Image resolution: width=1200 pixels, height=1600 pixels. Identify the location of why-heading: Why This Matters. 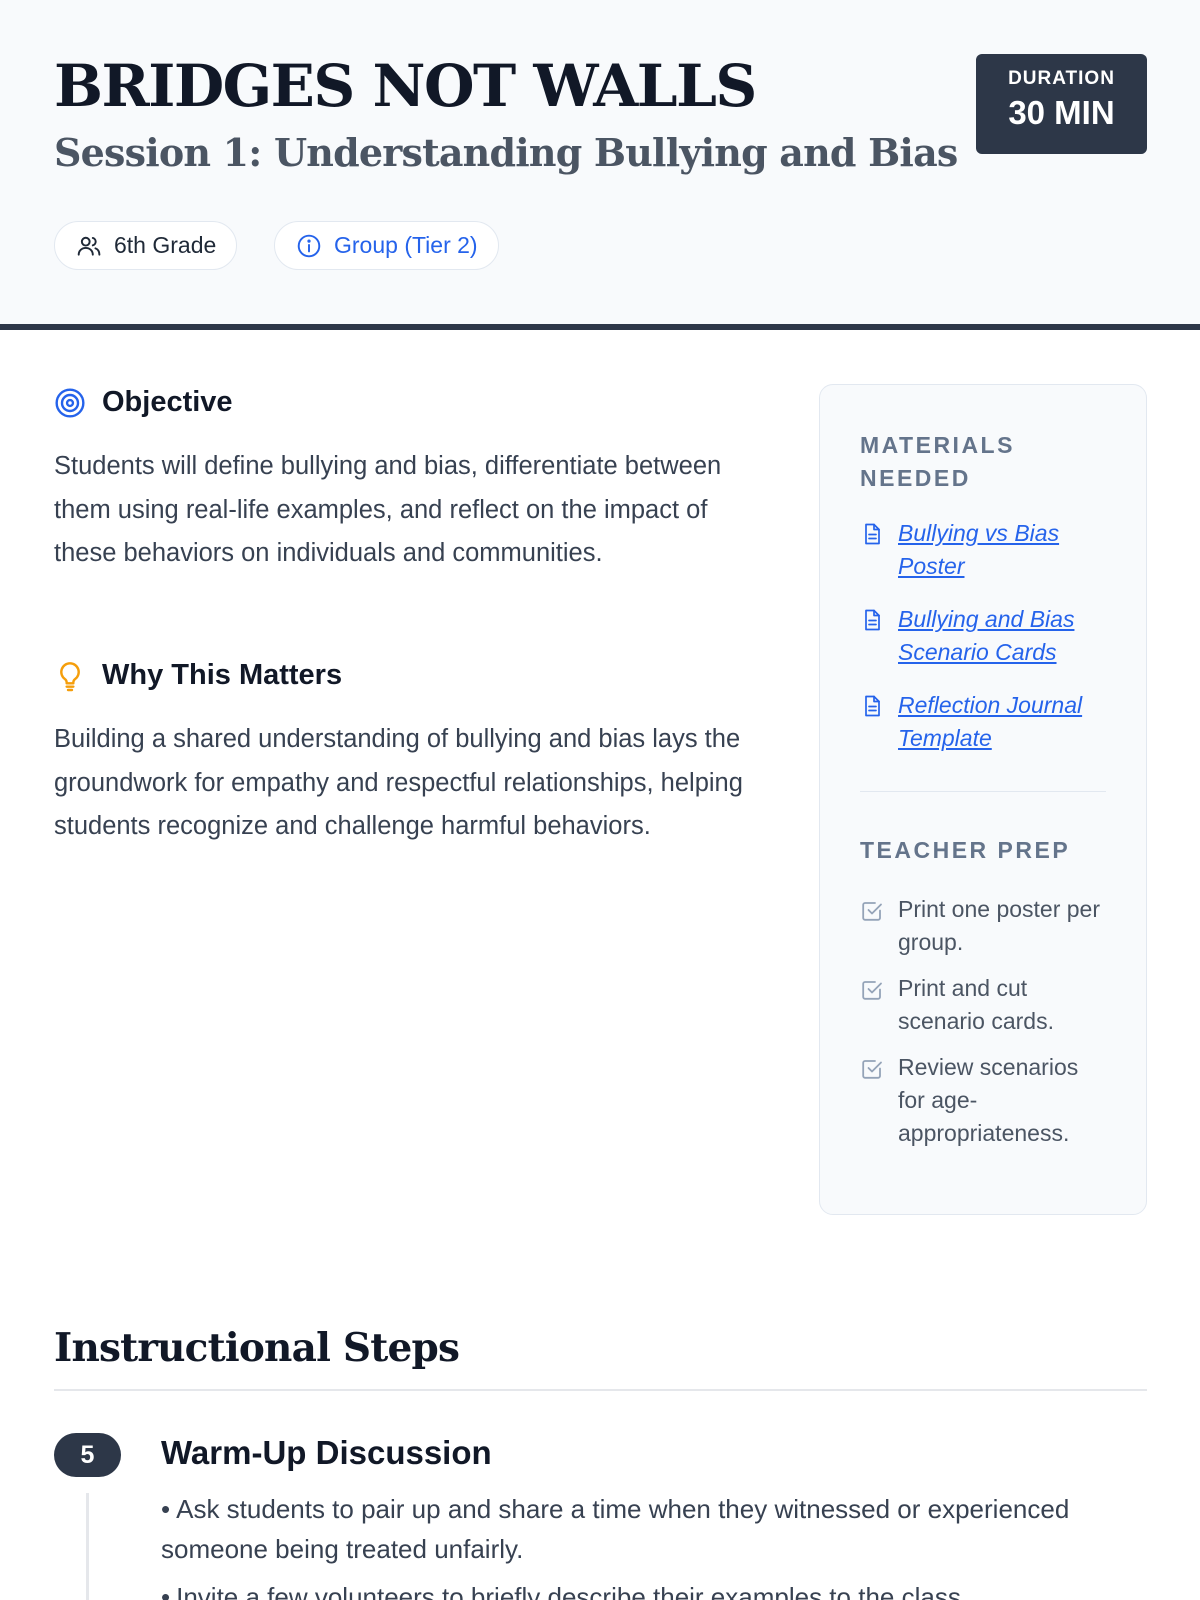
(198, 675).